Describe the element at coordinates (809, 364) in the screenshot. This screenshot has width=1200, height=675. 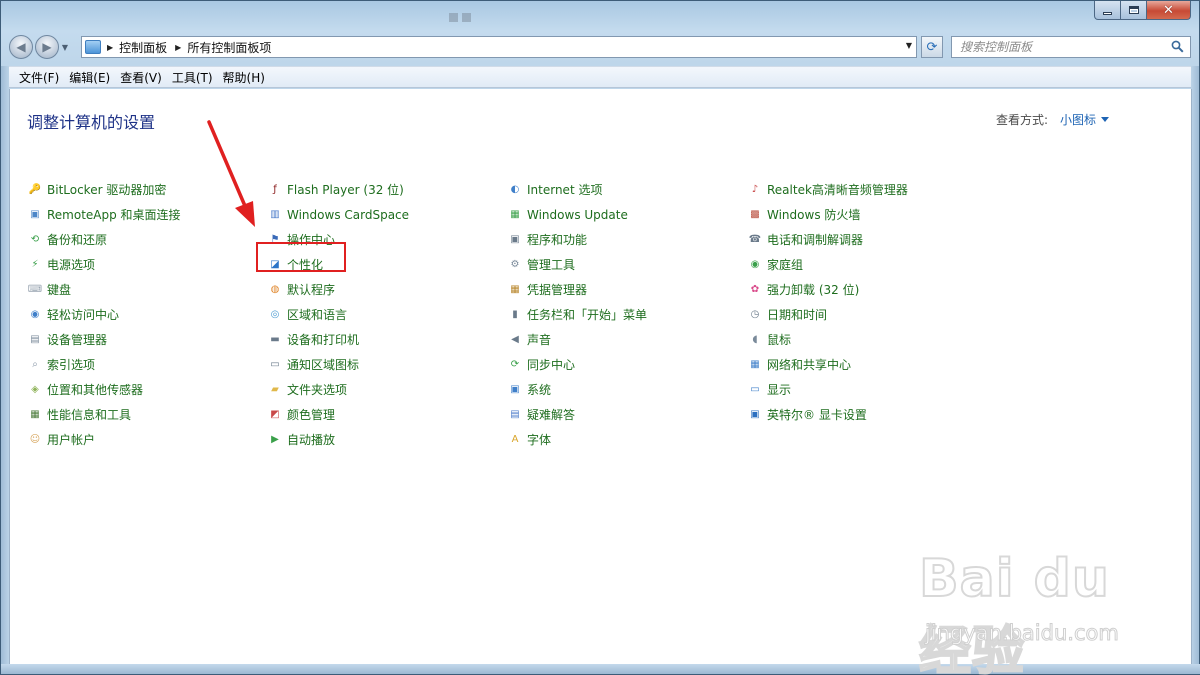
I see `item-label: 网络和共享中心` at that location.